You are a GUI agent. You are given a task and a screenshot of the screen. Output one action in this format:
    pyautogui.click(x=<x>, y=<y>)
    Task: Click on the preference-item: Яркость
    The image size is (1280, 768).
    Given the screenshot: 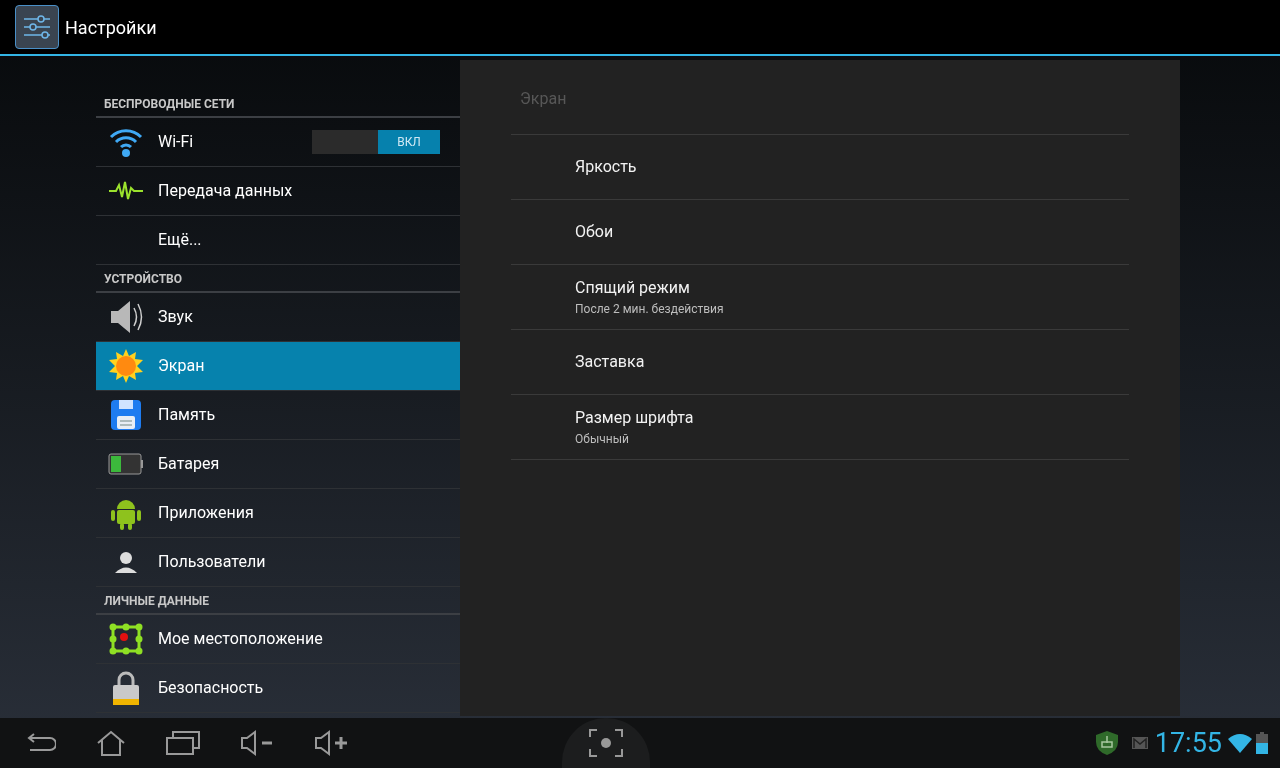 What is the action you would take?
    pyautogui.click(x=820, y=167)
    